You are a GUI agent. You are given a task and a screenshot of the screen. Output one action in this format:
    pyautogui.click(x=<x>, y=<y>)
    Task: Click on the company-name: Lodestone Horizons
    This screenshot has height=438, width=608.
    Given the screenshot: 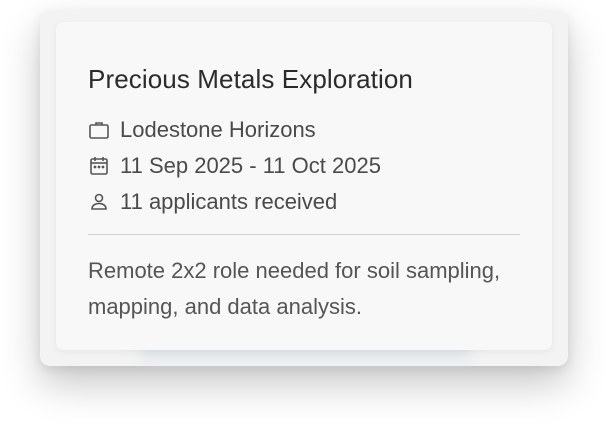 What is the action you would take?
    pyautogui.click(x=218, y=129)
    